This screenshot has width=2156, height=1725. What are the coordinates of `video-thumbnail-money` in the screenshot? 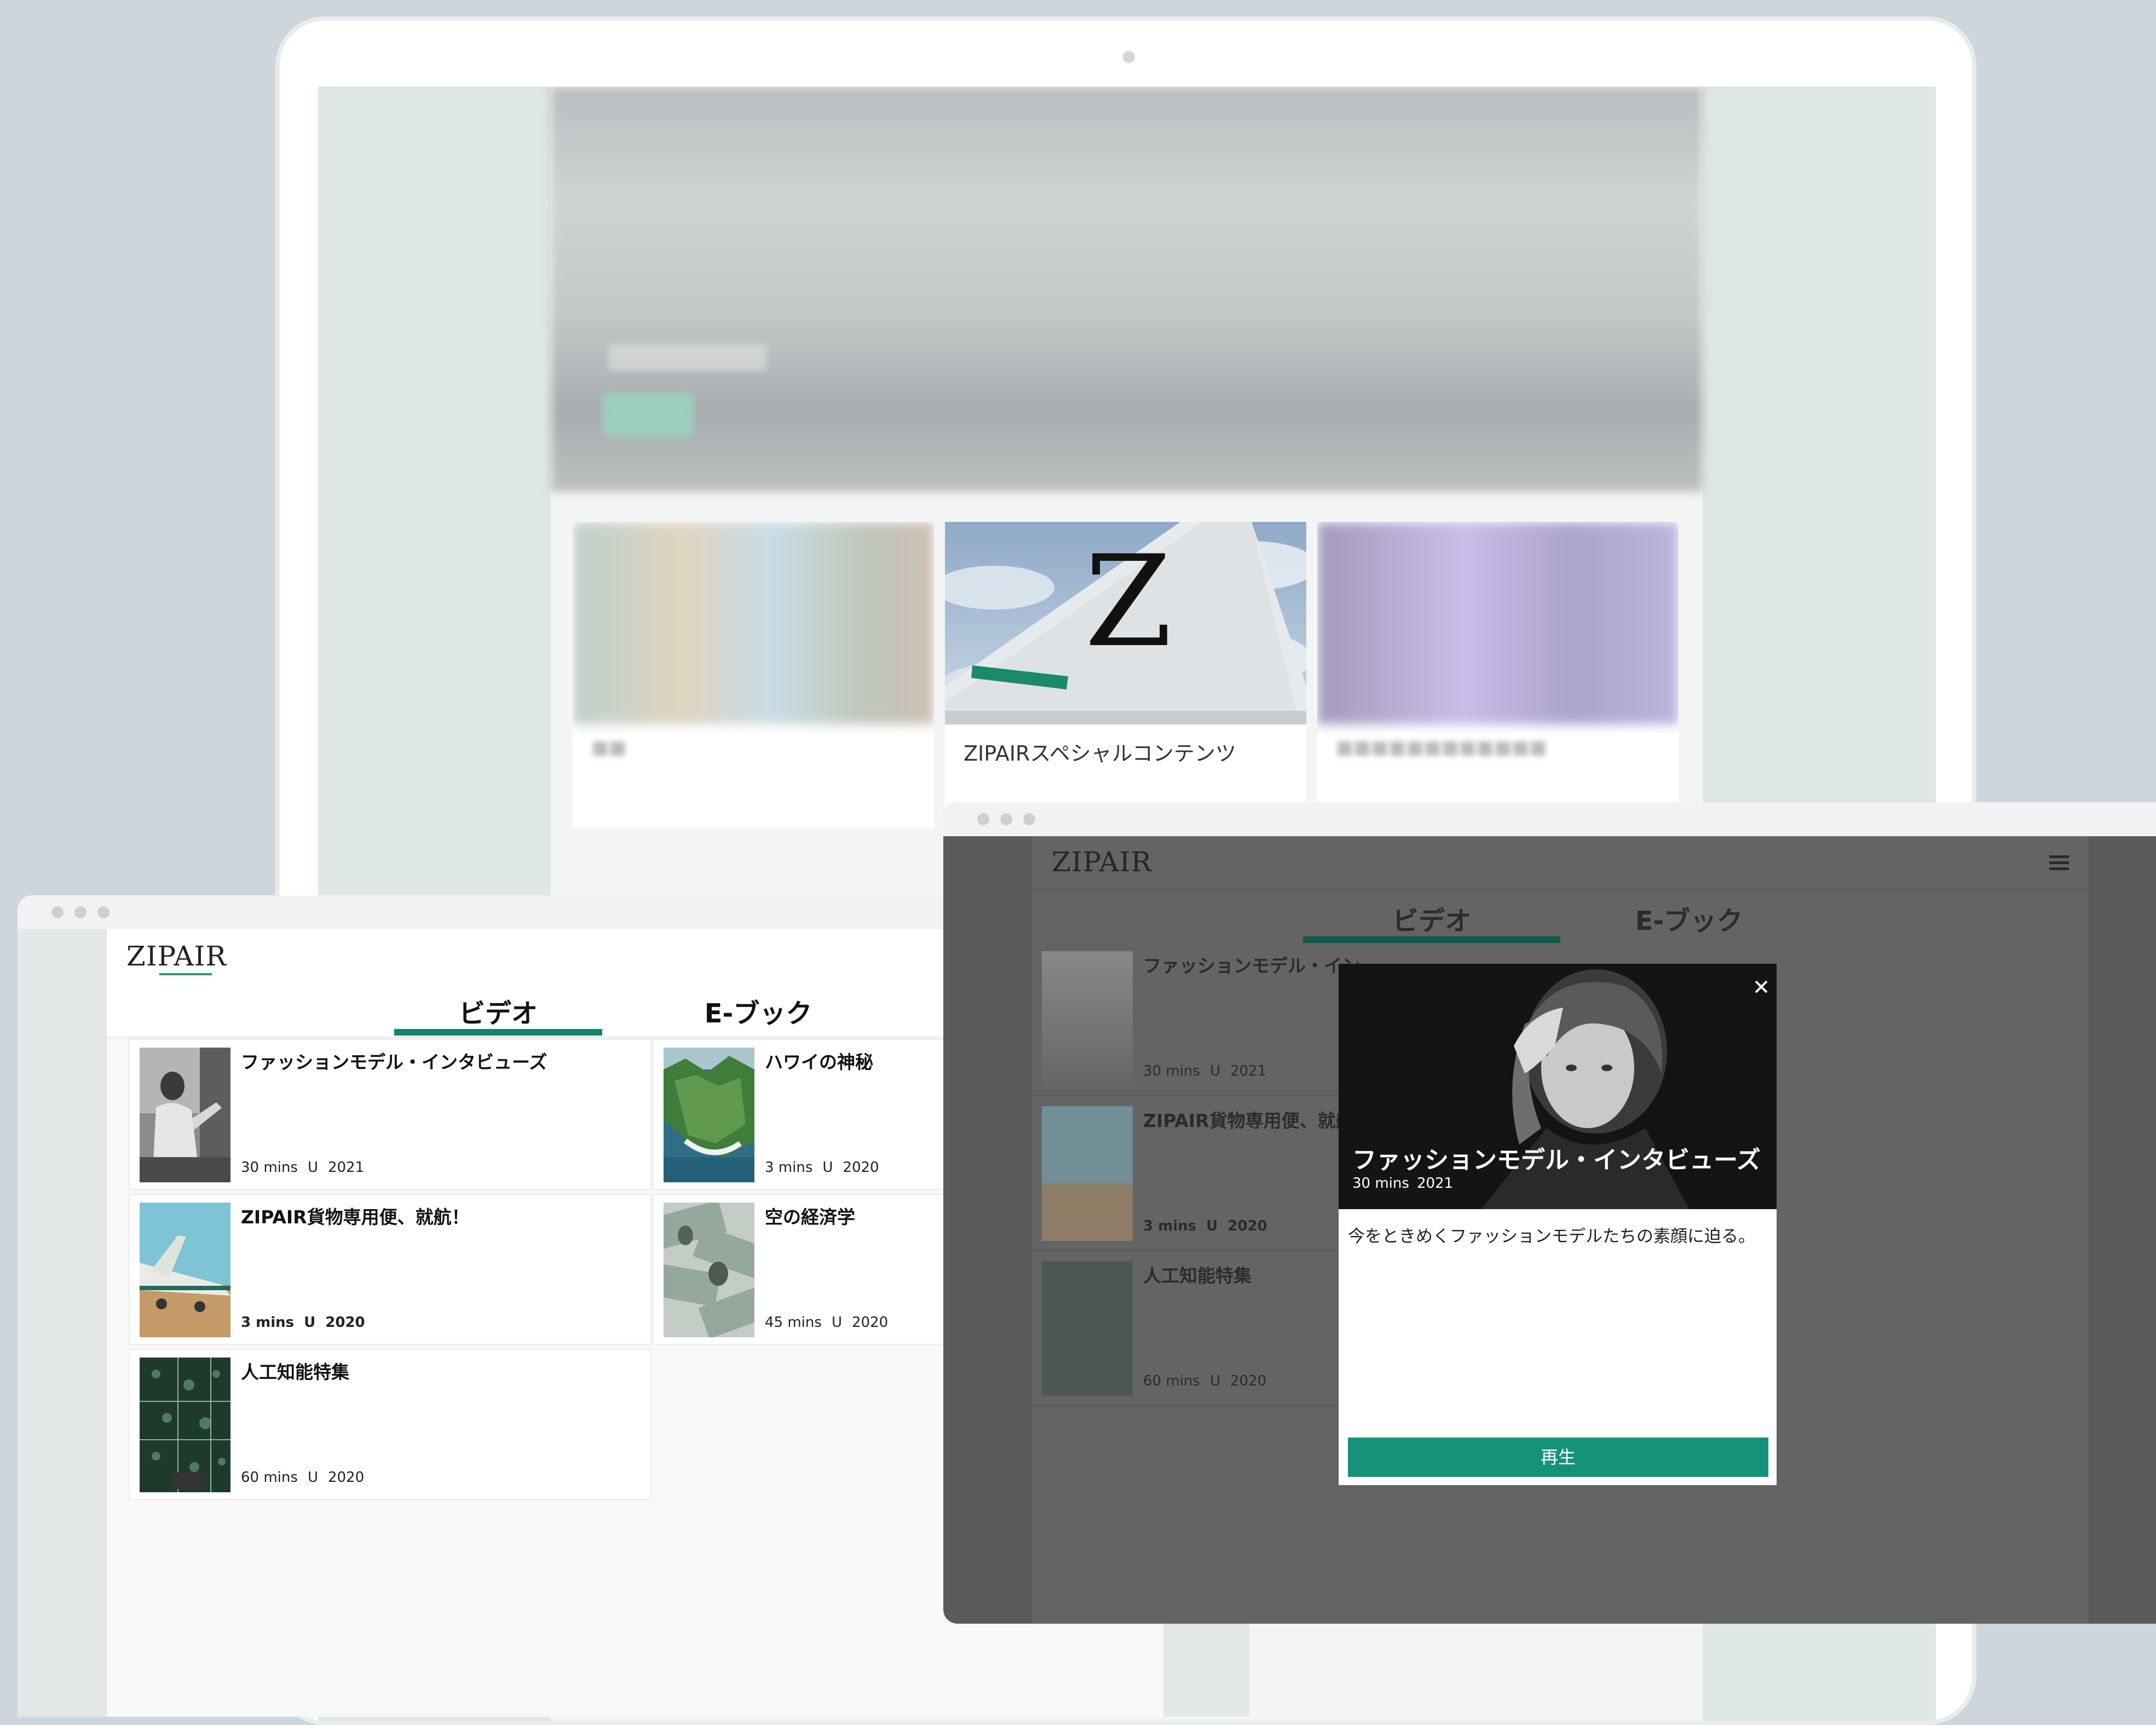 It's located at (709, 1270).